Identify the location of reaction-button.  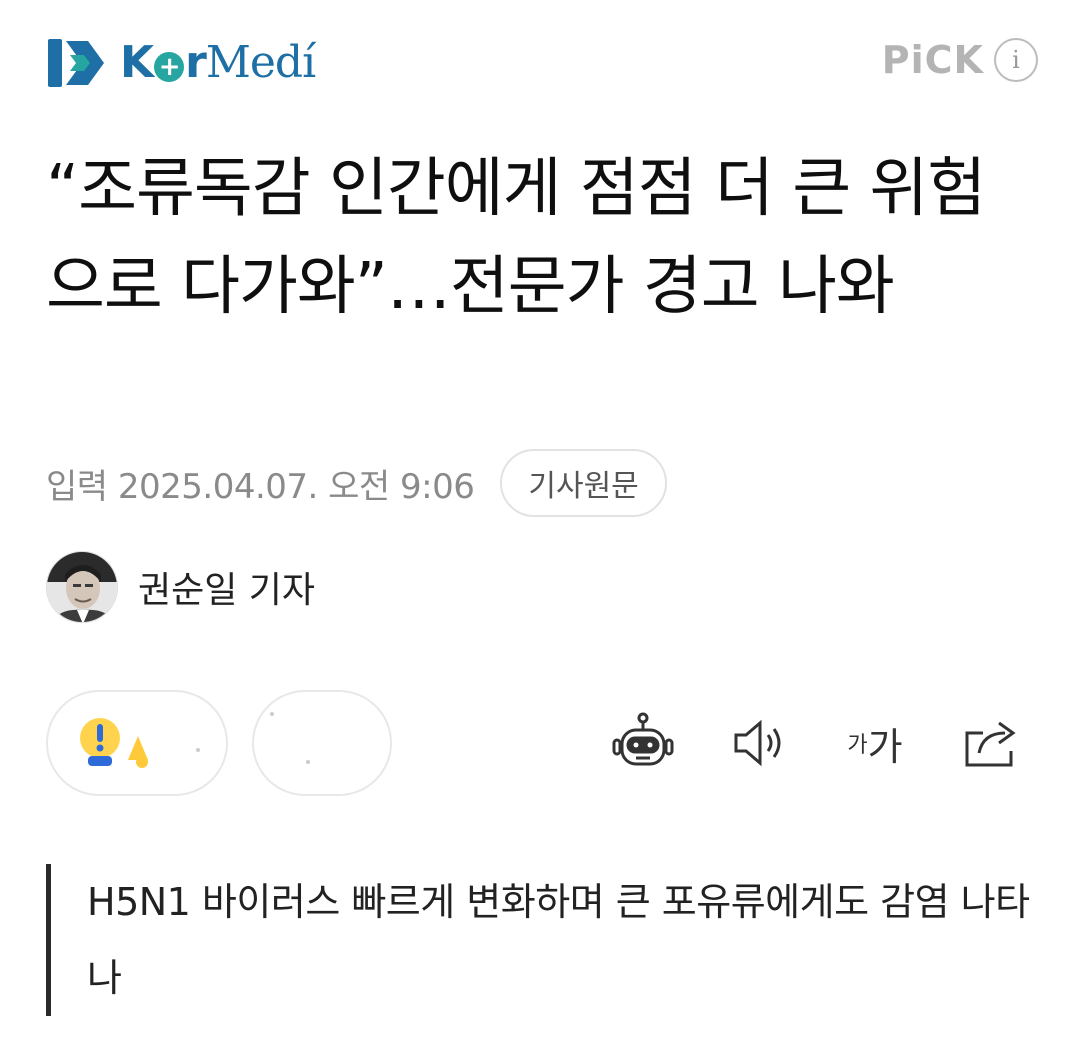
(137, 743).